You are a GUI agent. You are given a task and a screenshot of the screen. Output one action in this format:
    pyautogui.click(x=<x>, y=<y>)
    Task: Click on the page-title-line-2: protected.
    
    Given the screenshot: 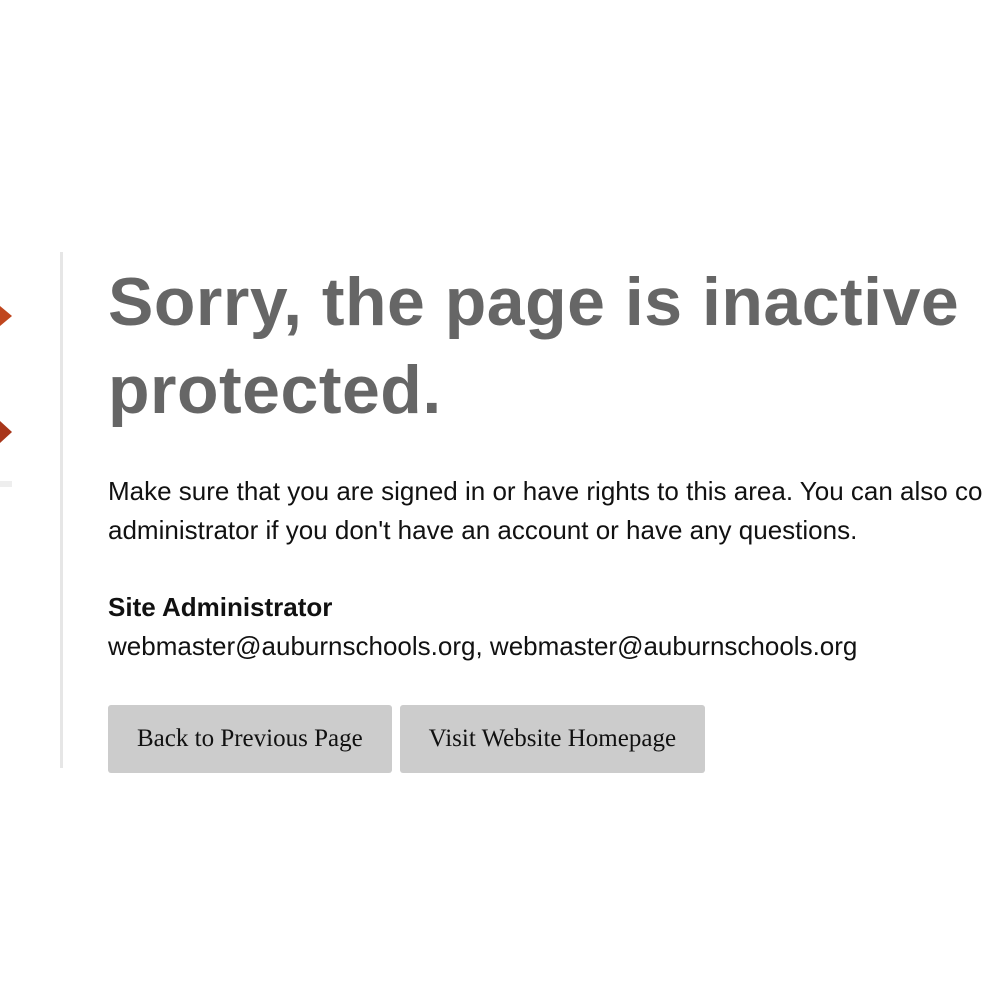 What is the action you would take?
    pyautogui.click(x=275, y=390)
    